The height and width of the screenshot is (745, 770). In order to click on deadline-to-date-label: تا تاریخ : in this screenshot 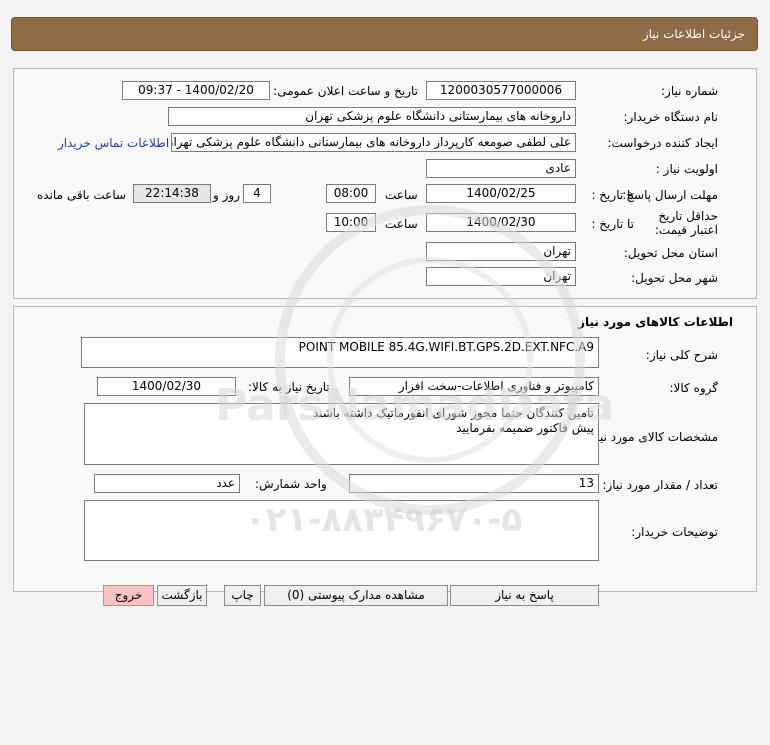, I will do `click(612, 195)`.